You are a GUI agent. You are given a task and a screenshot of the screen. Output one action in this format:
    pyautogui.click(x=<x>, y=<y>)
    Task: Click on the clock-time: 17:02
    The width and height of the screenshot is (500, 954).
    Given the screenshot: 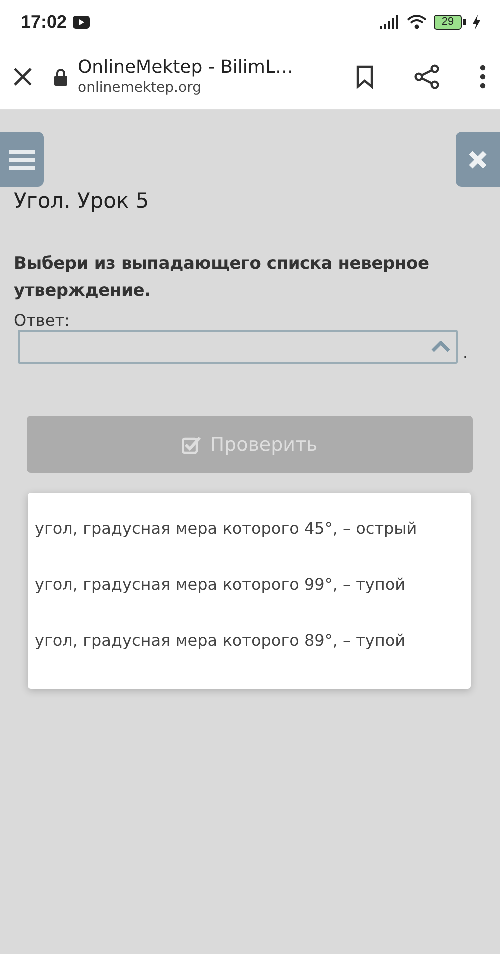 What is the action you would take?
    pyautogui.click(x=44, y=22)
    